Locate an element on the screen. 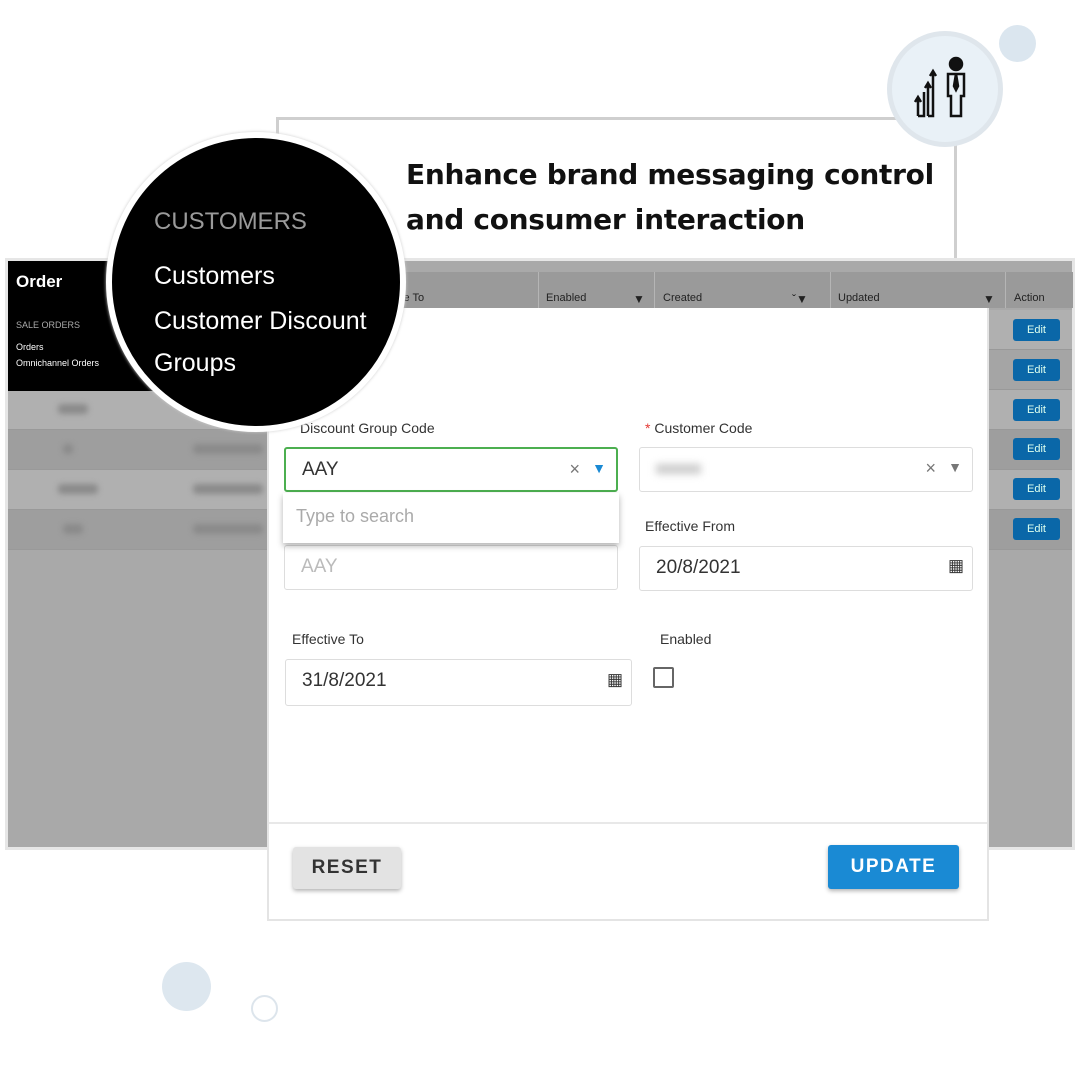 This screenshot has height=1080, width=1080. discount-group-code-field: AAY is located at coordinates (451, 567).